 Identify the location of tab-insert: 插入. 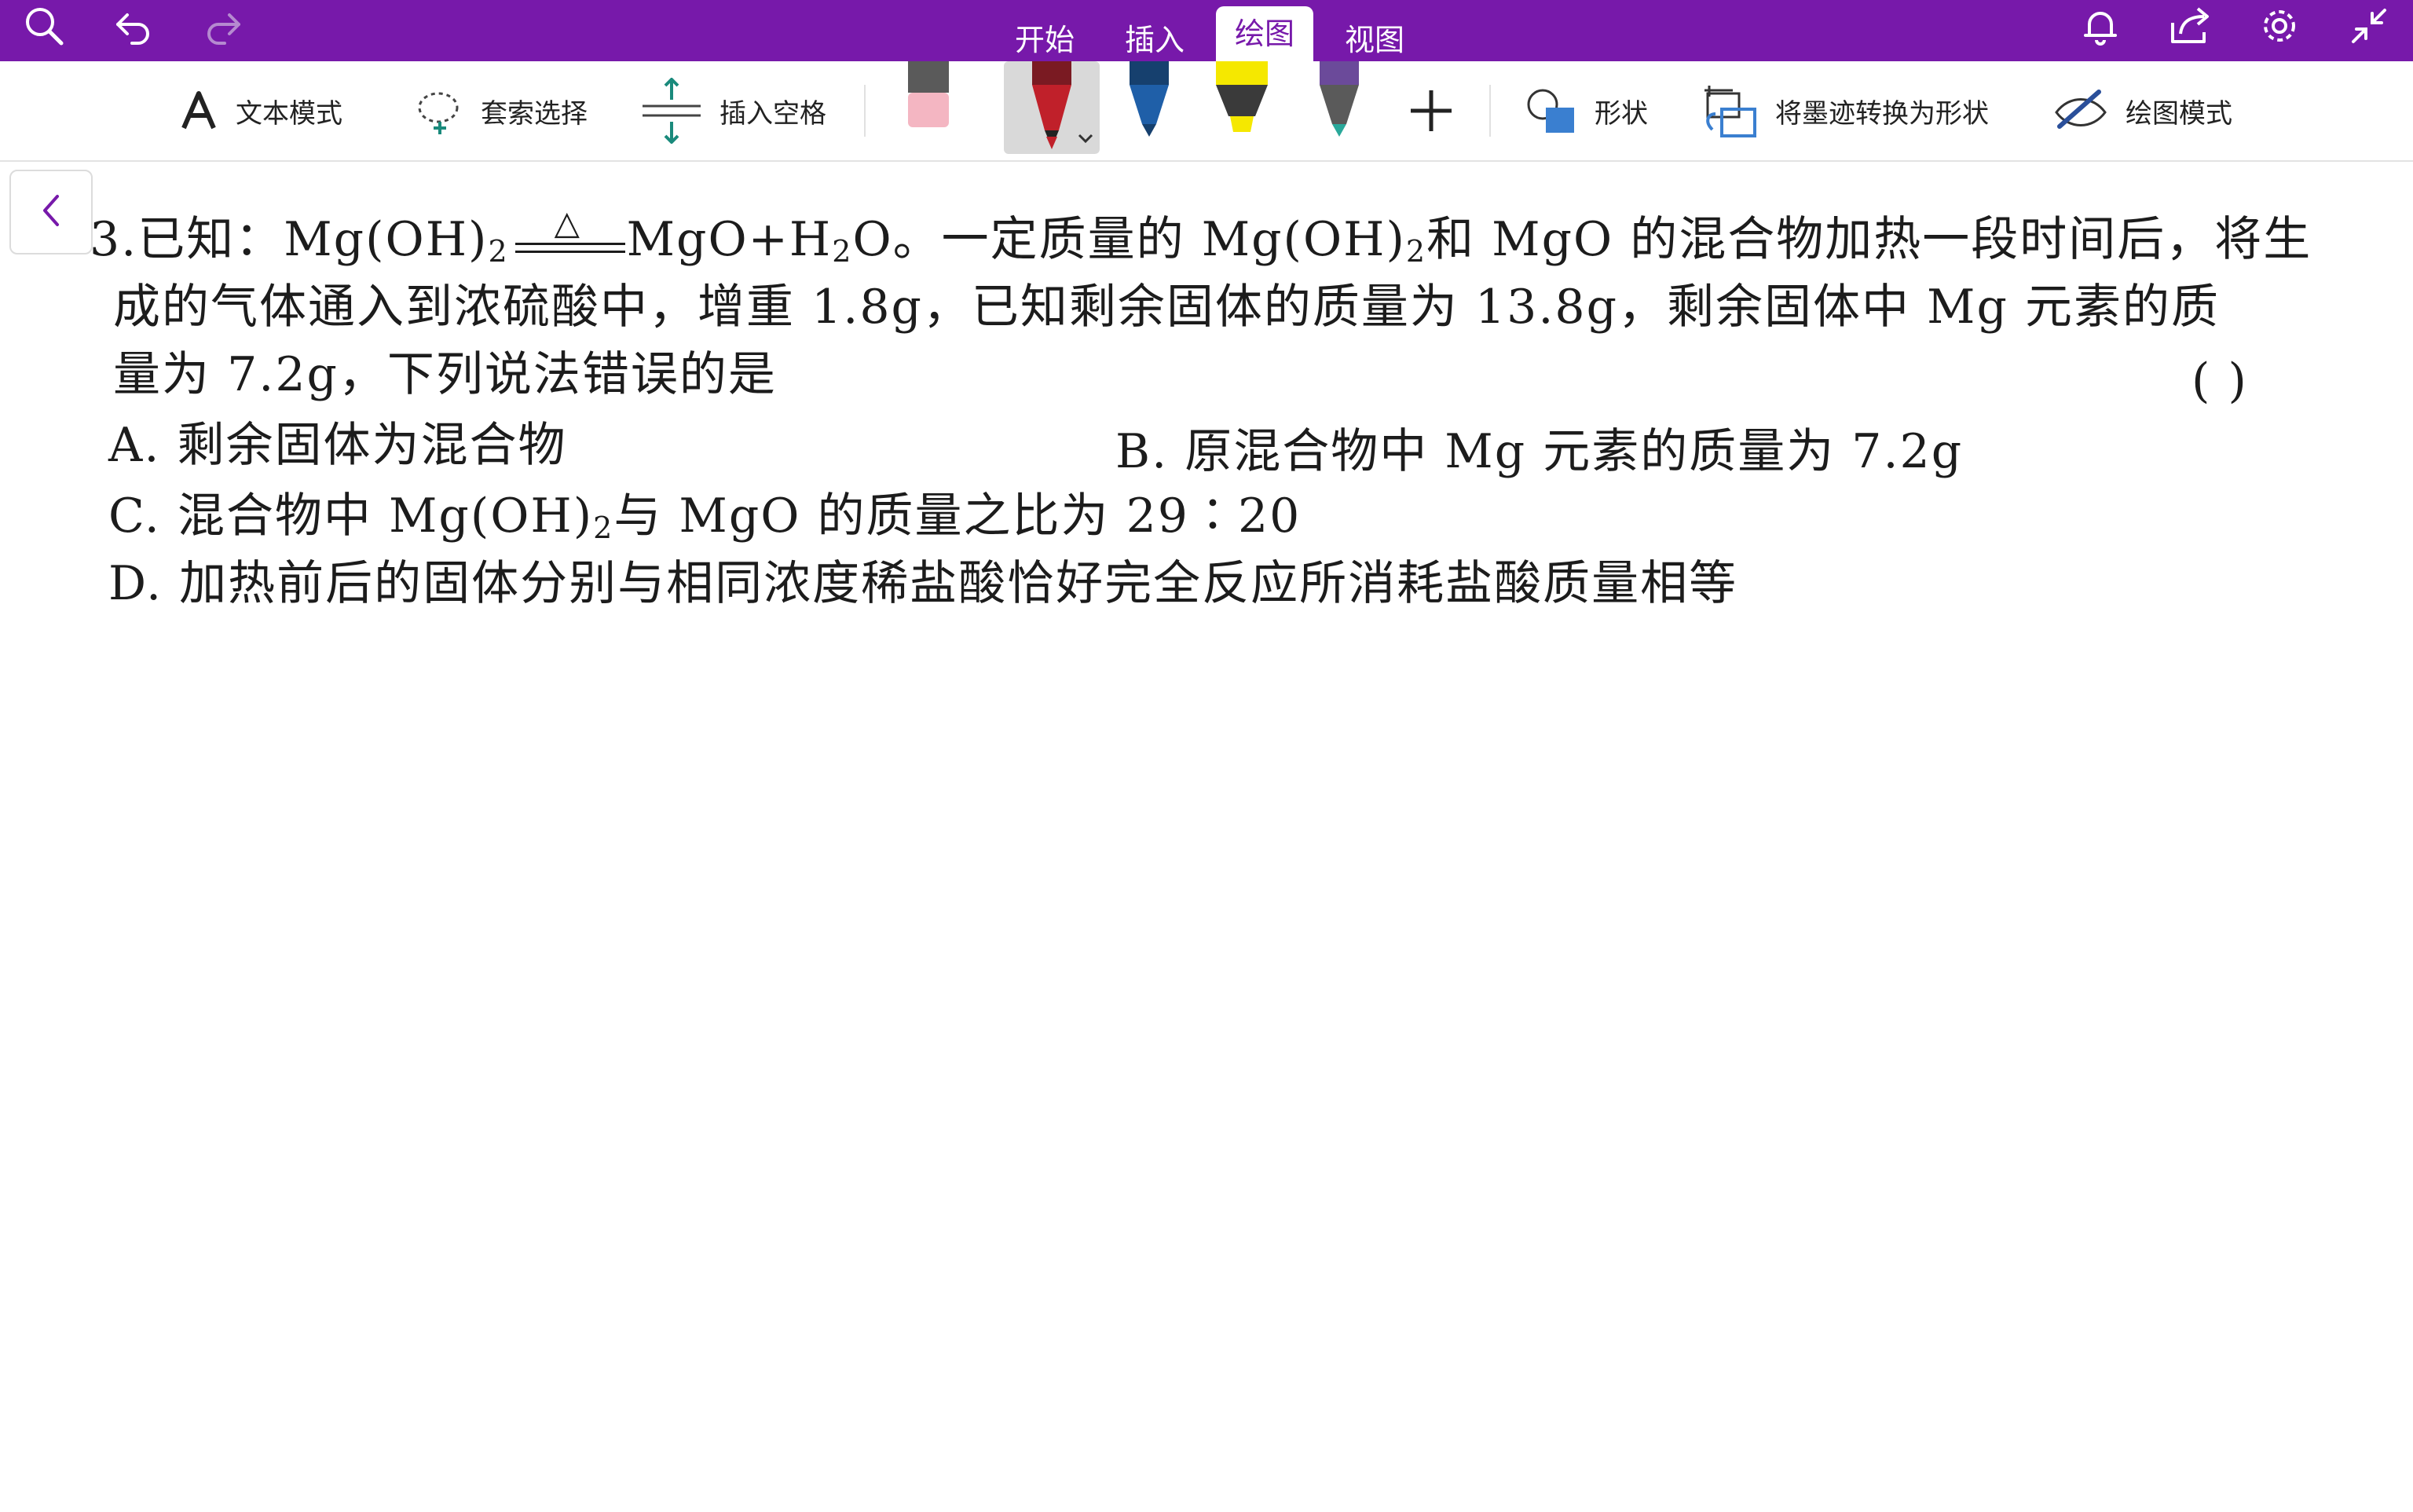
(1154, 37).